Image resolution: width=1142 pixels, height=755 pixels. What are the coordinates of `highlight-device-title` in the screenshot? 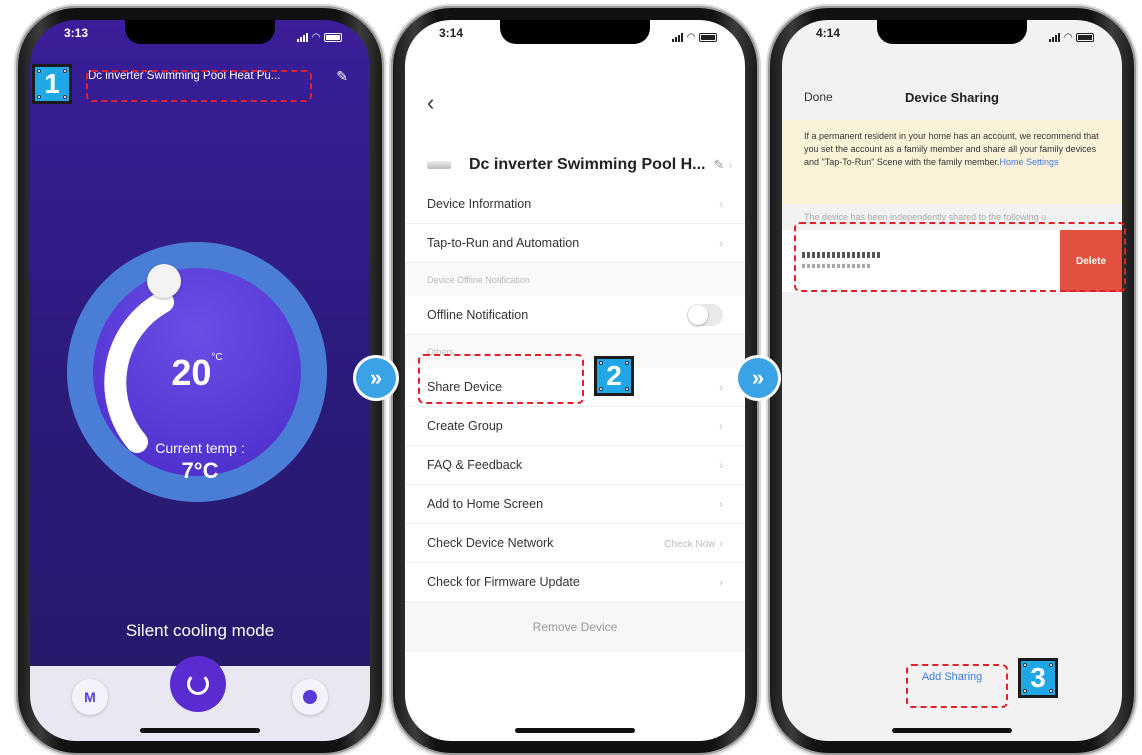 It's located at (199, 86).